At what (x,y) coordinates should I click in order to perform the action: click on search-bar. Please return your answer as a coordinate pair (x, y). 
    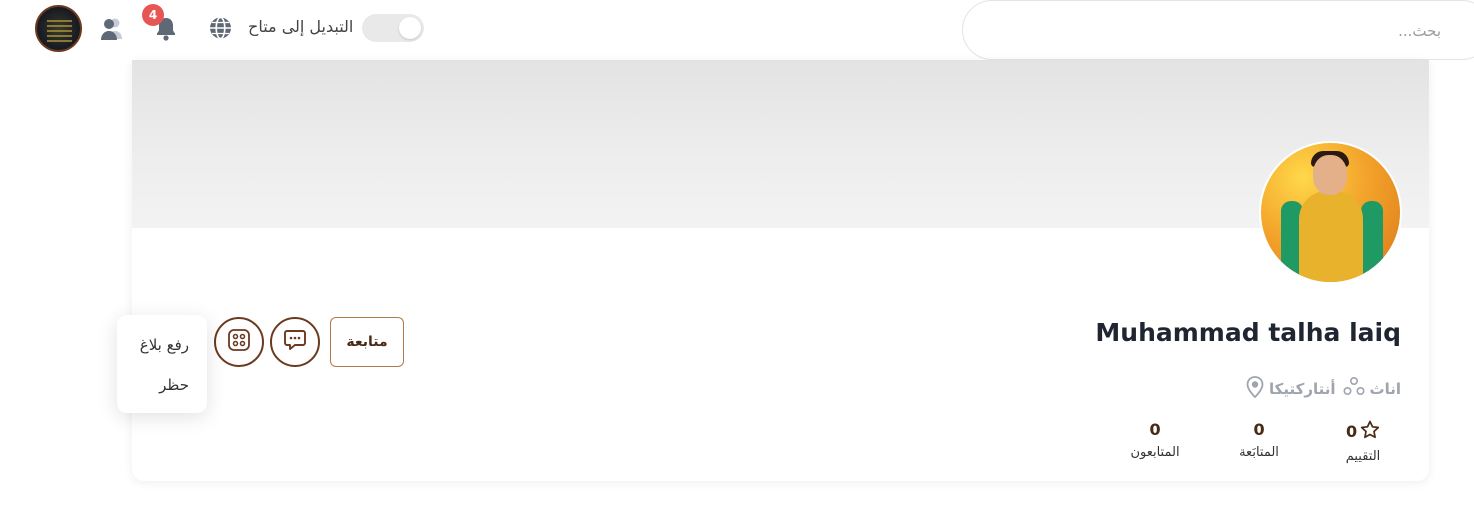
    Looking at the image, I should click on (1218, 30).